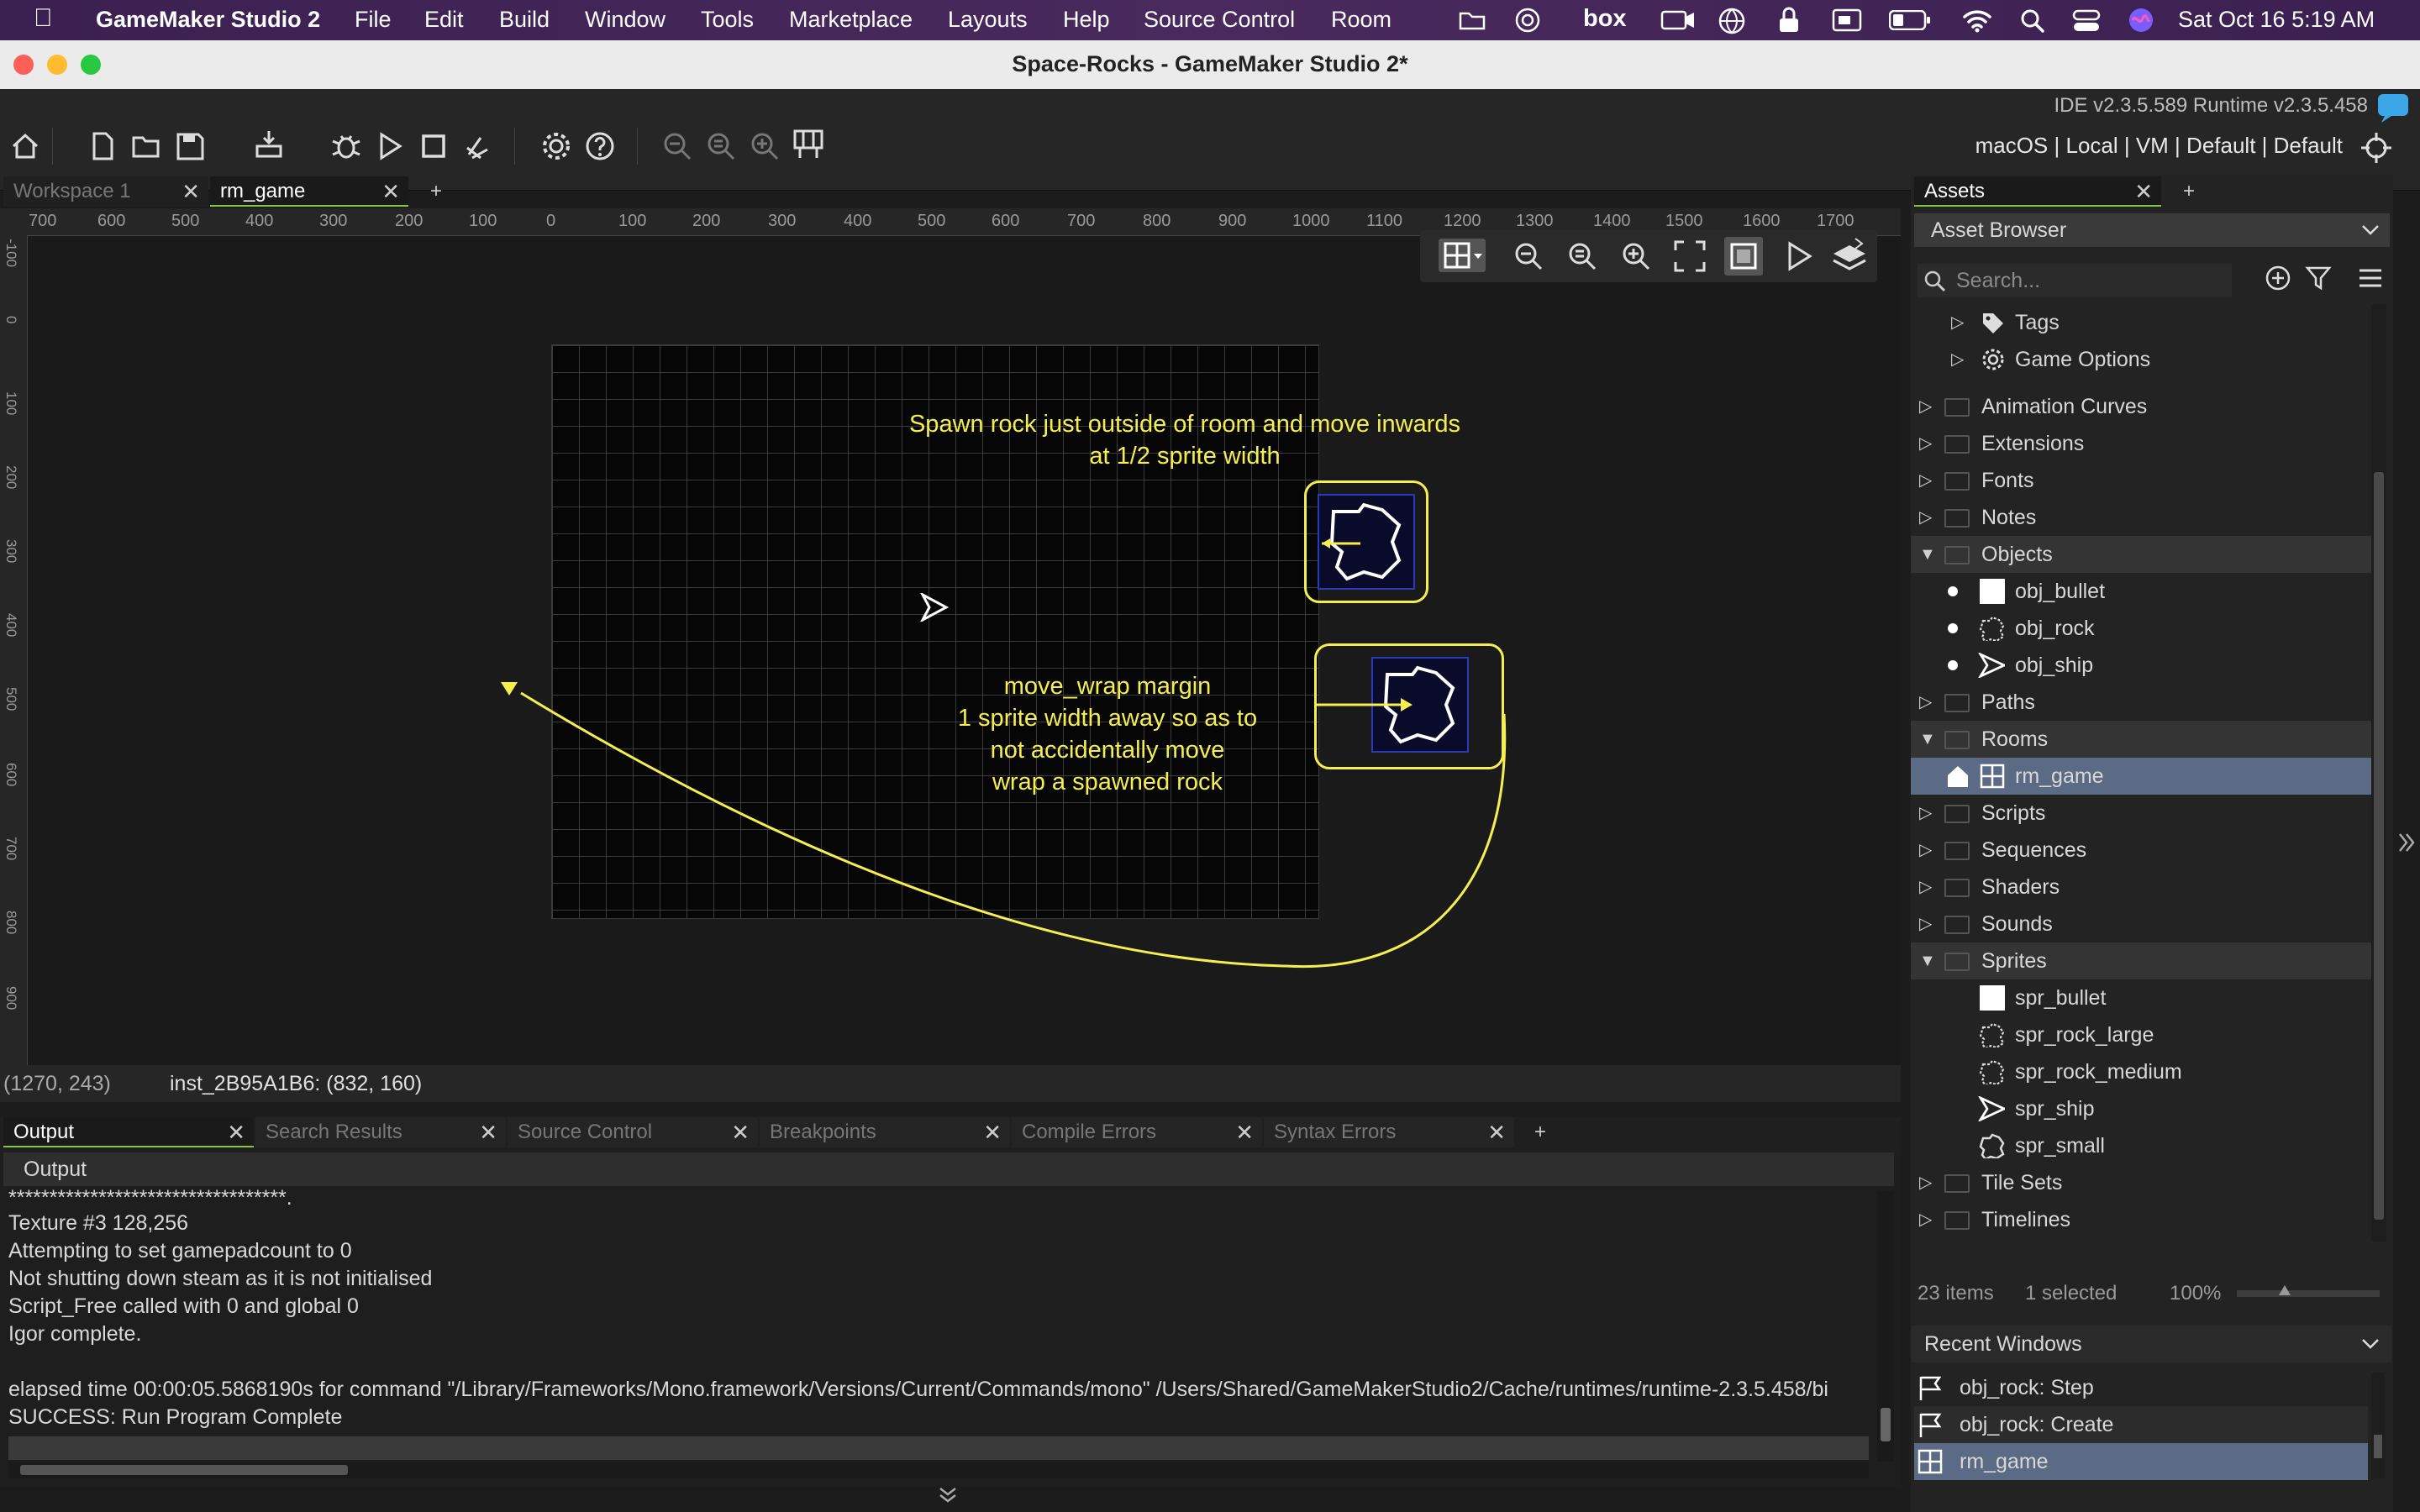  Describe the element at coordinates (556, 146) in the screenshot. I see `game-options-icon` at that location.